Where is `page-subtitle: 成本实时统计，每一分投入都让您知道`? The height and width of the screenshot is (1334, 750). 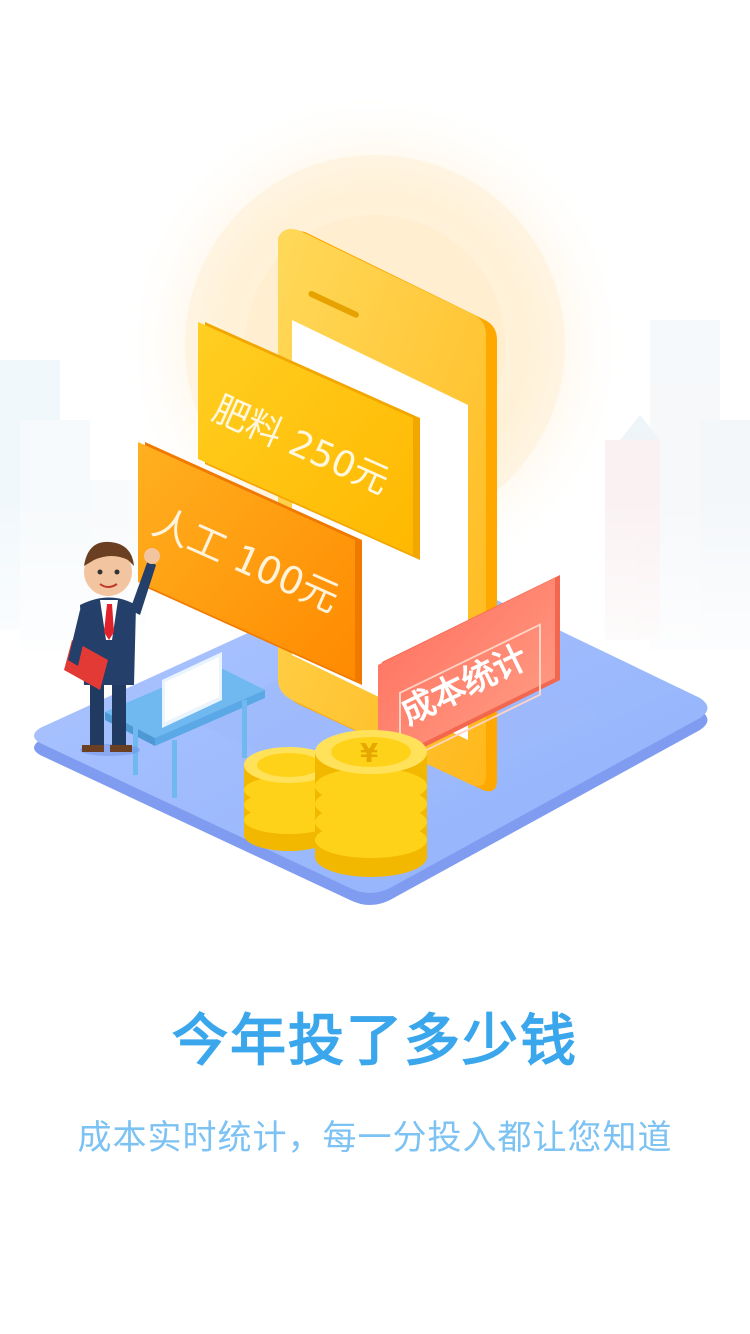 page-subtitle: 成本实时统计，每一分投入都让您知道 is located at coordinates (375, 1138).